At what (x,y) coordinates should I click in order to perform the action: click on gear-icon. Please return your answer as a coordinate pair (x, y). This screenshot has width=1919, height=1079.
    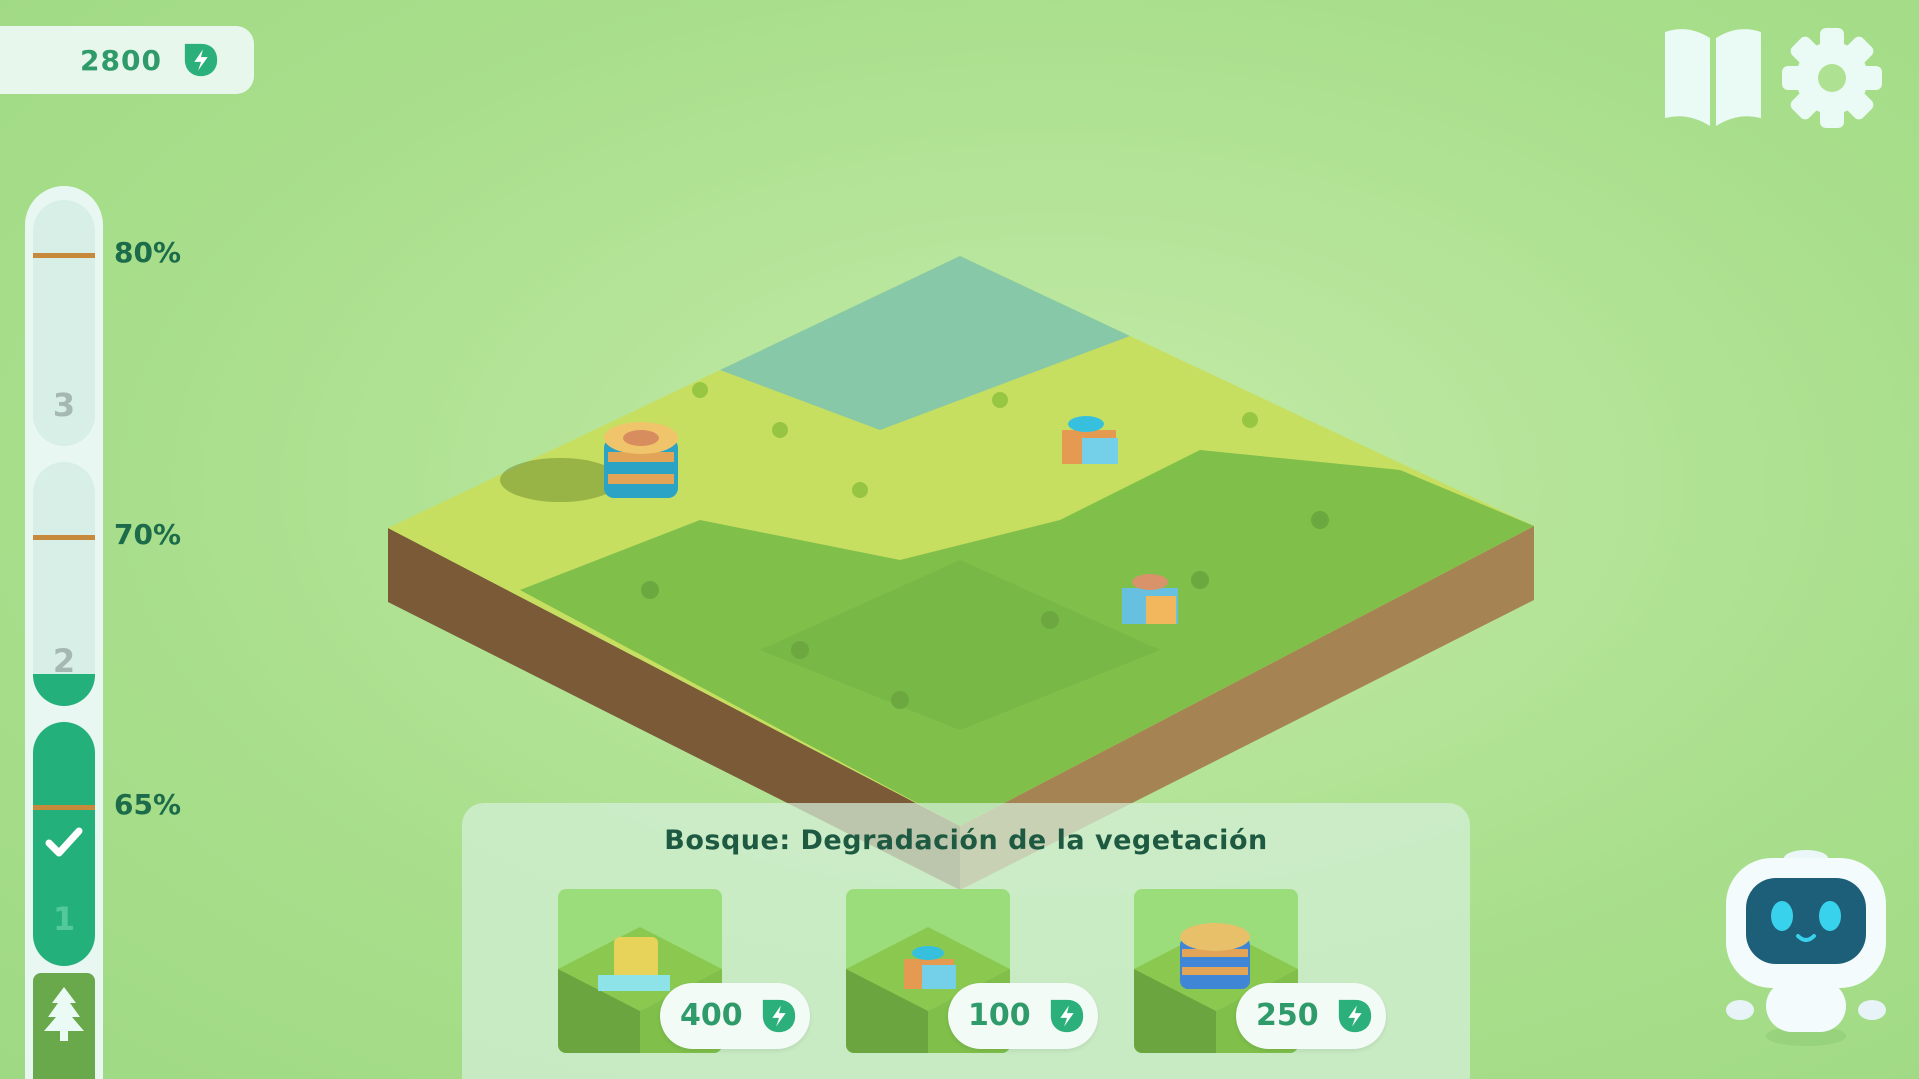
    Looking at the image, I should click on (1832, 78).